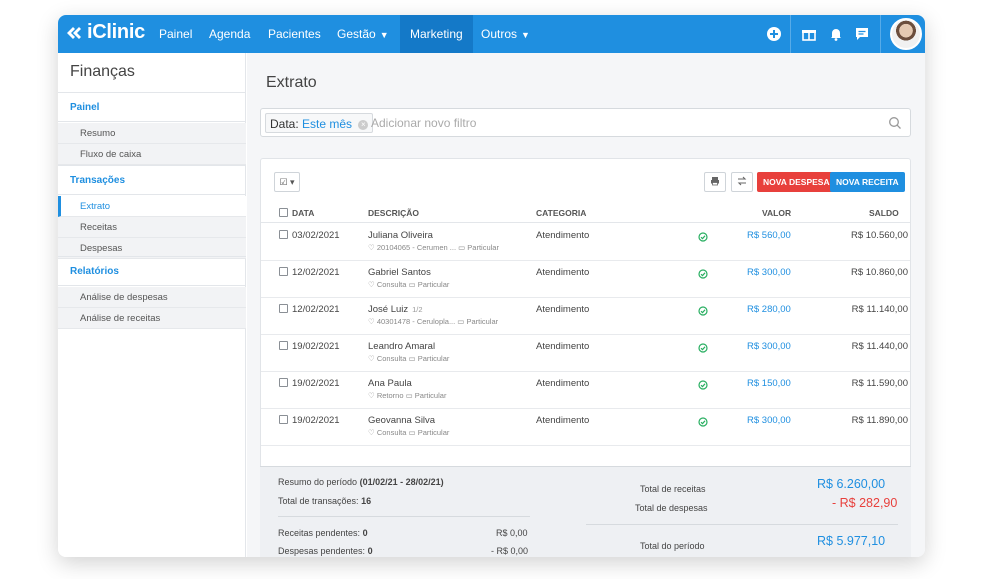  I want to click on pending-expense-count: 0, so click(370, 551).